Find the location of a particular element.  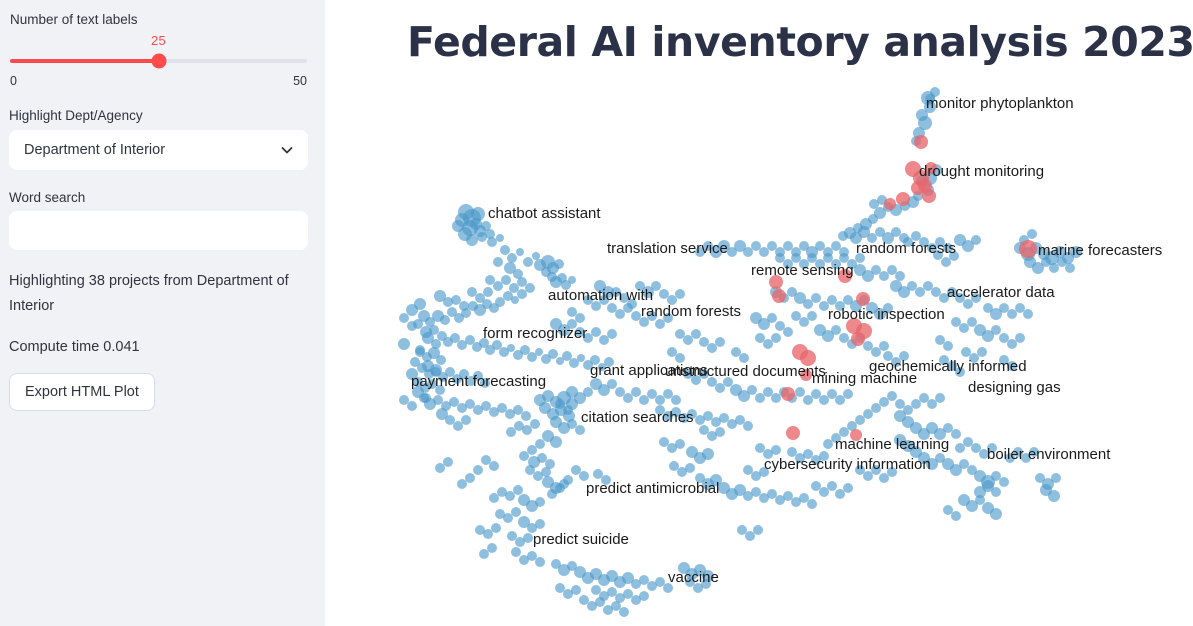

slider-range-labels: 0 50 is located at coordinates (158, 81).